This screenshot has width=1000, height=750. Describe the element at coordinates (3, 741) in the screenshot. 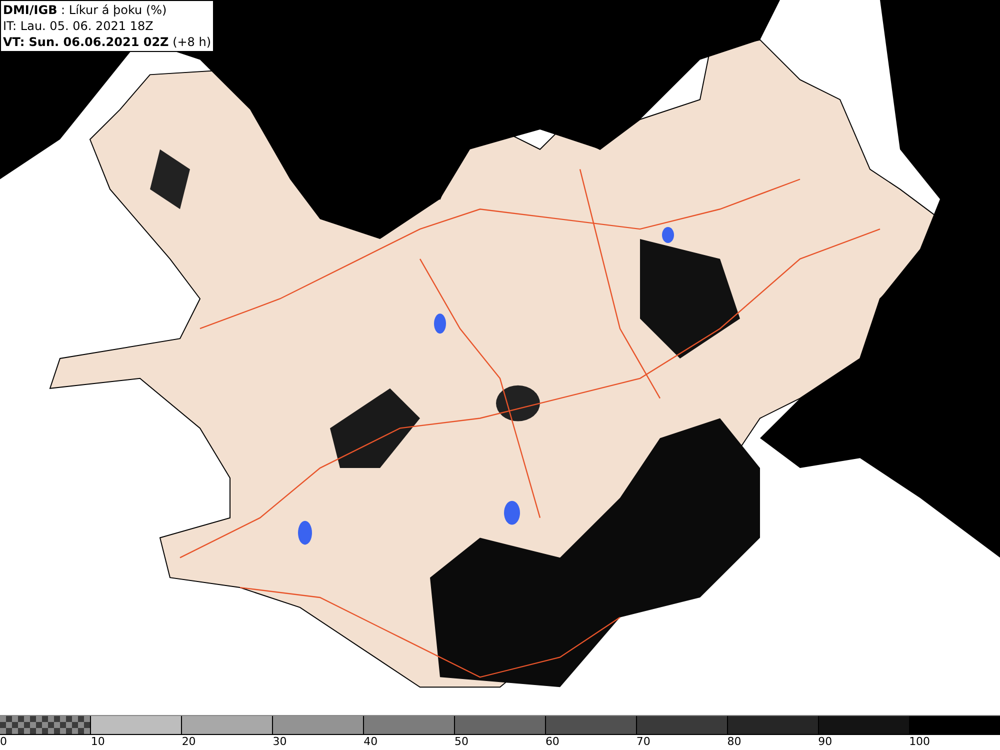

I see `legend-label: 0` at that location.